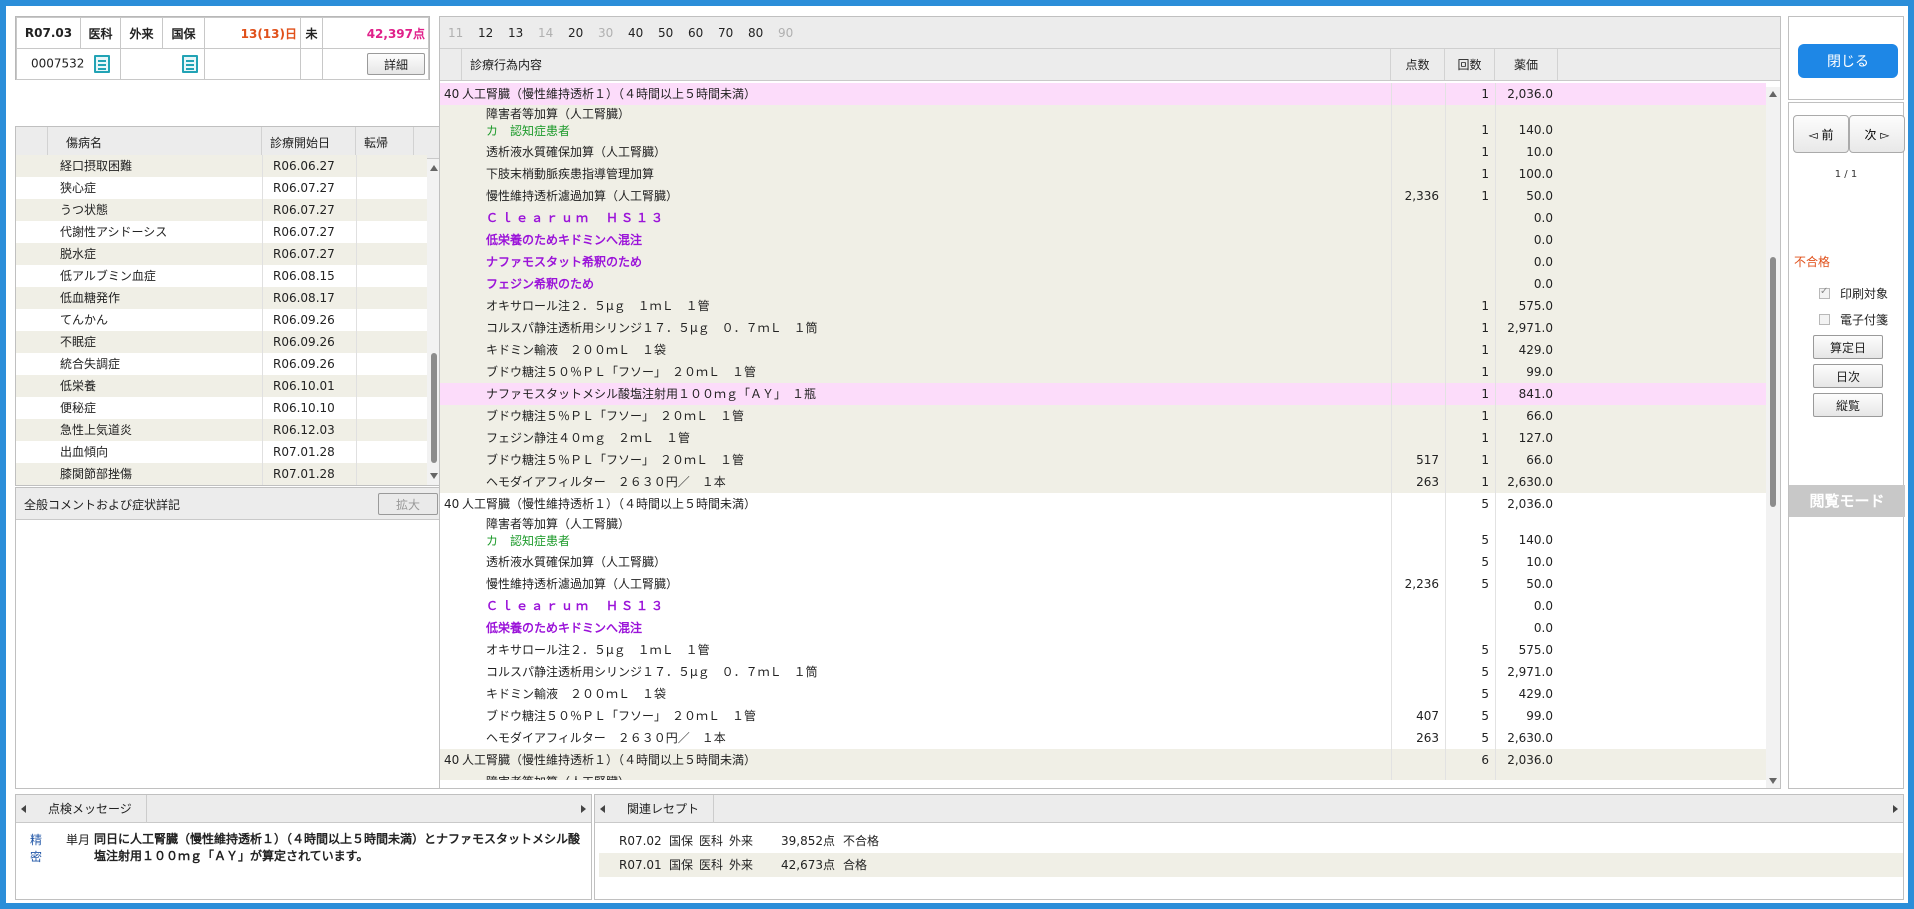 Image resolution: width=1914 pixels, height=909 pixels. Describe the element at coordinates (1103, 460) in the screenshot. I see `table-row: ブドウ糖注５％ＰＬ「フソー」 ２０ｍＬ １管 517 1 66.0` at that location.